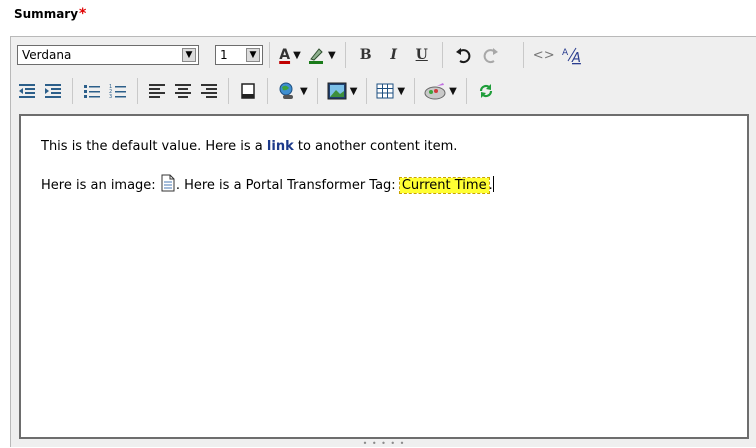 The width and height of the screenshot is (756, 448). What do you see at coordinates (337, 91) in the screenshot?
I see `image-icon` at bounding box center [337, 91].